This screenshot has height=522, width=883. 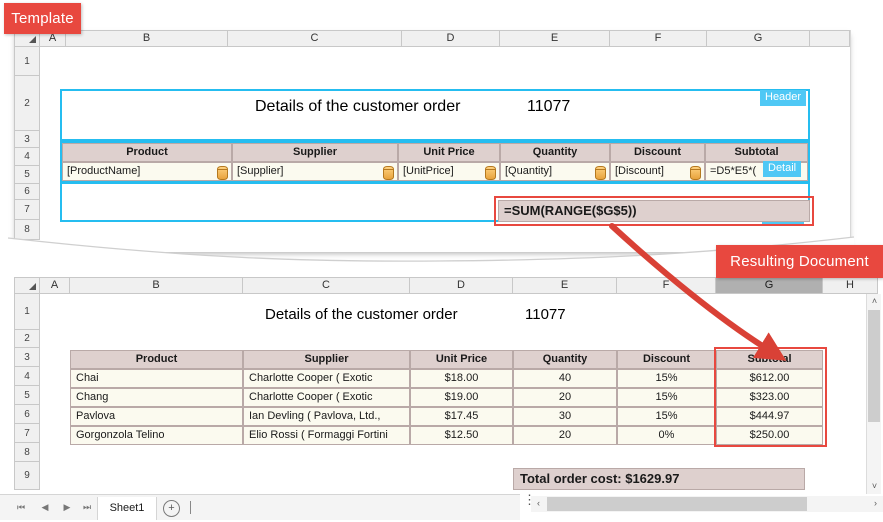 What do you see at coordinates (769, 397) in the screenshot?
I see `result-cell-r1-c5: $323.00` at bounding box center [769, 397].